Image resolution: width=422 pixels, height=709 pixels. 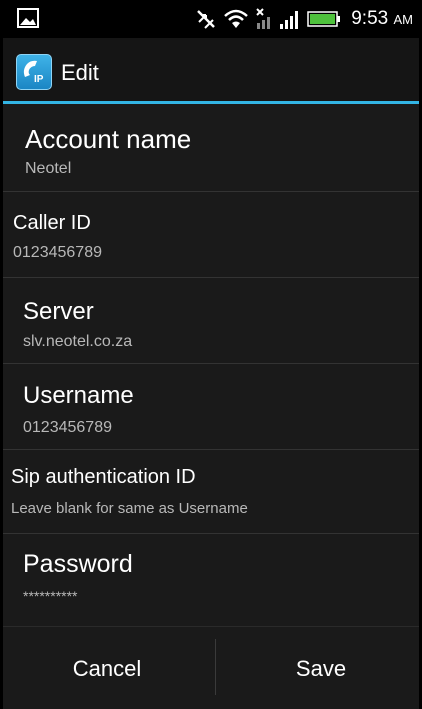 What do you see at coordinates (211, 576) in the screenshot?
I see `password-row: Password **********` at bounding box center [211, 576].